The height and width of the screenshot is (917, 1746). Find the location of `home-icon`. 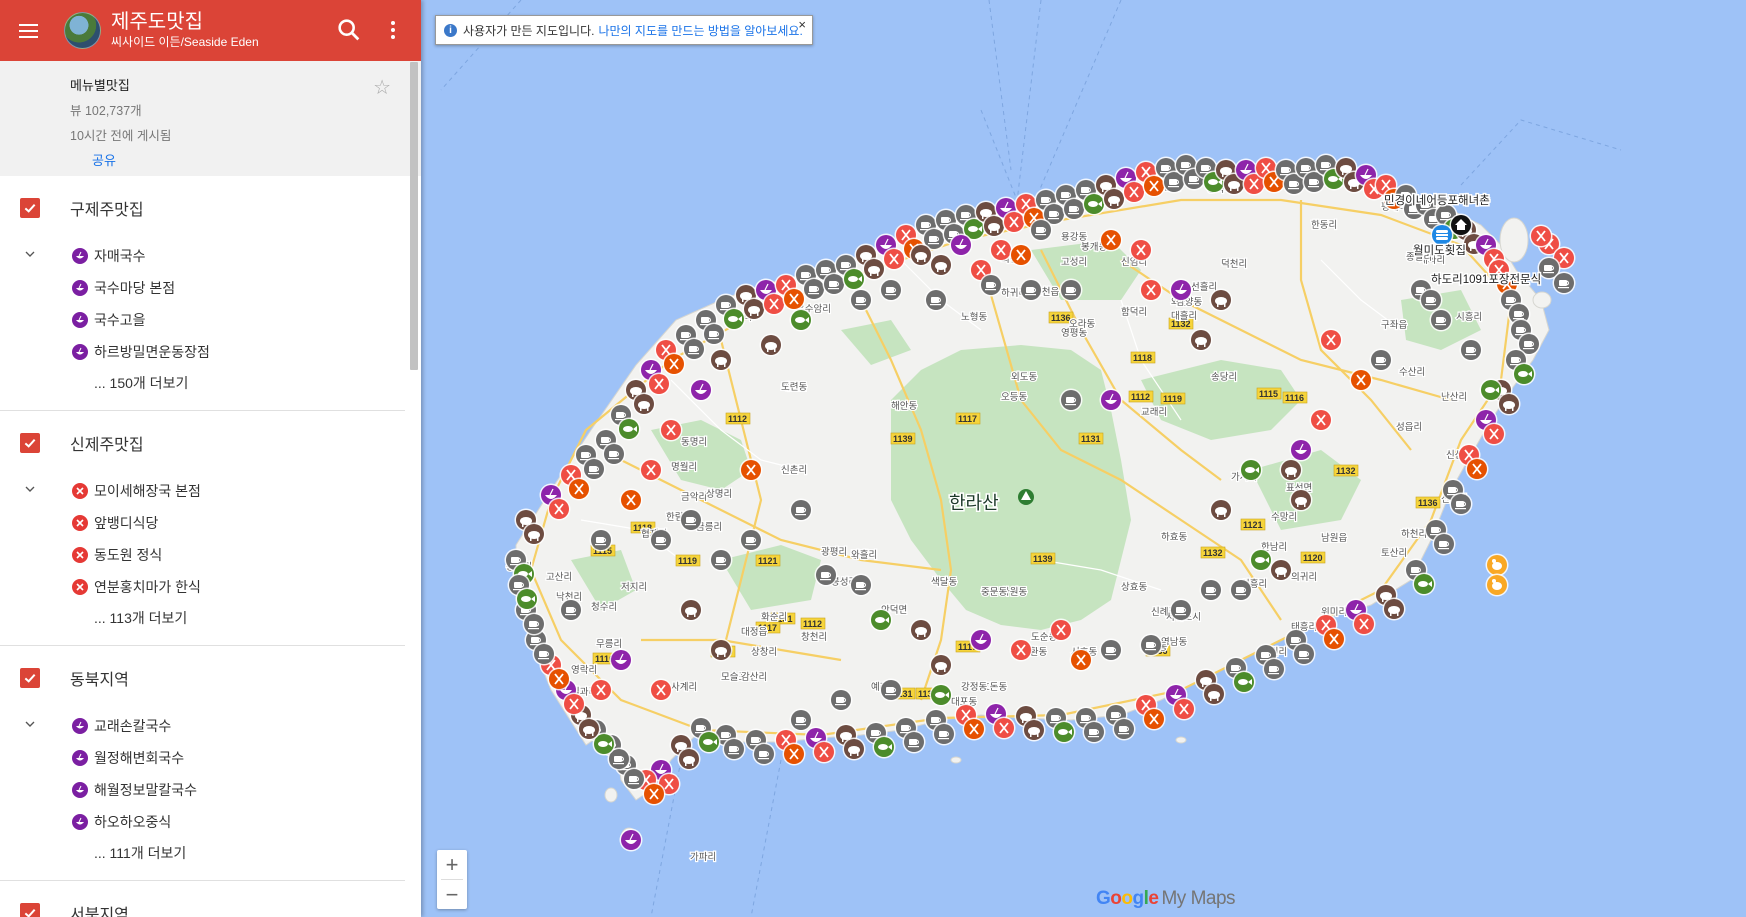

home-icon is located at coordinates (1461, 225).